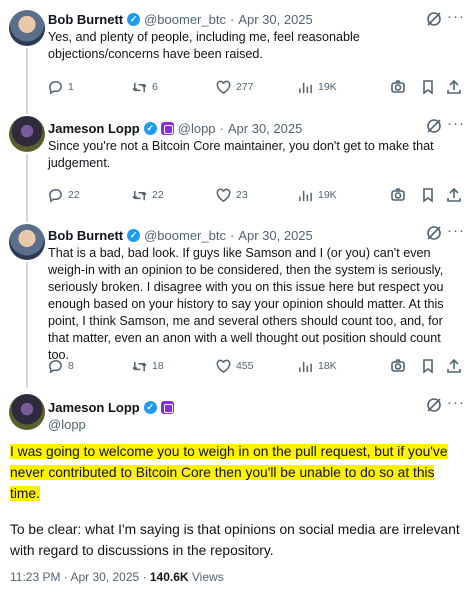  Describe the element at coordinates (255, 87) in the screenshot. I see `tweet-actions: 1 6 277 19K` at that location.